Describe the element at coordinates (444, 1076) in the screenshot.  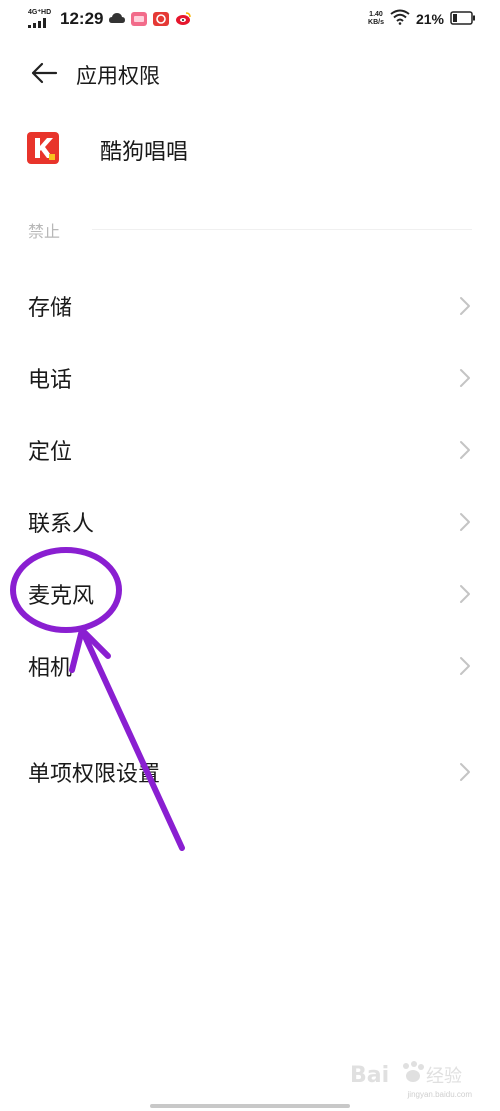
I see `watermark-suffix: 经验` at that location.